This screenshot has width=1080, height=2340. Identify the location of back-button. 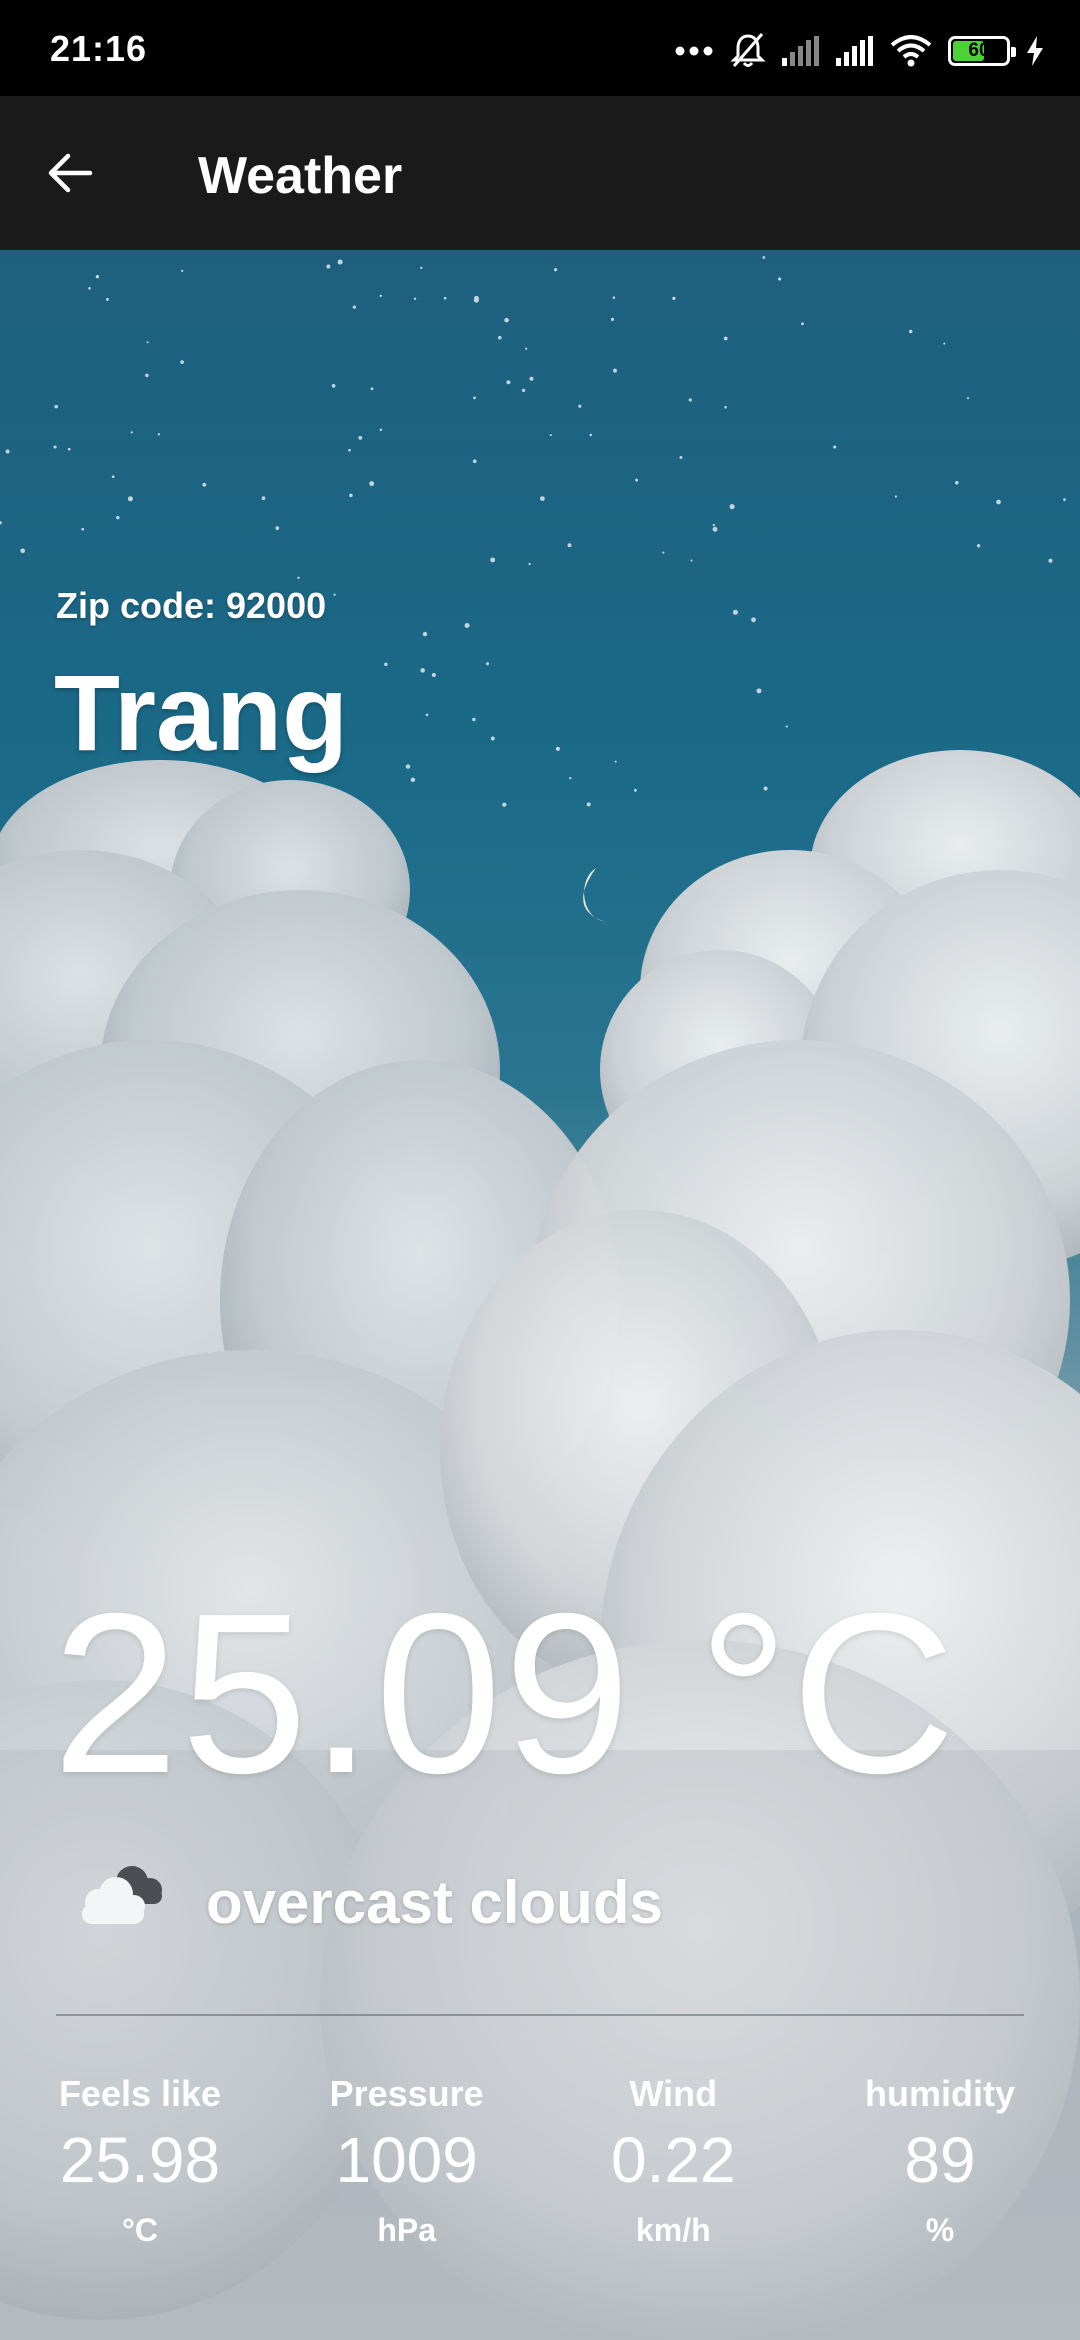
(70, 173).